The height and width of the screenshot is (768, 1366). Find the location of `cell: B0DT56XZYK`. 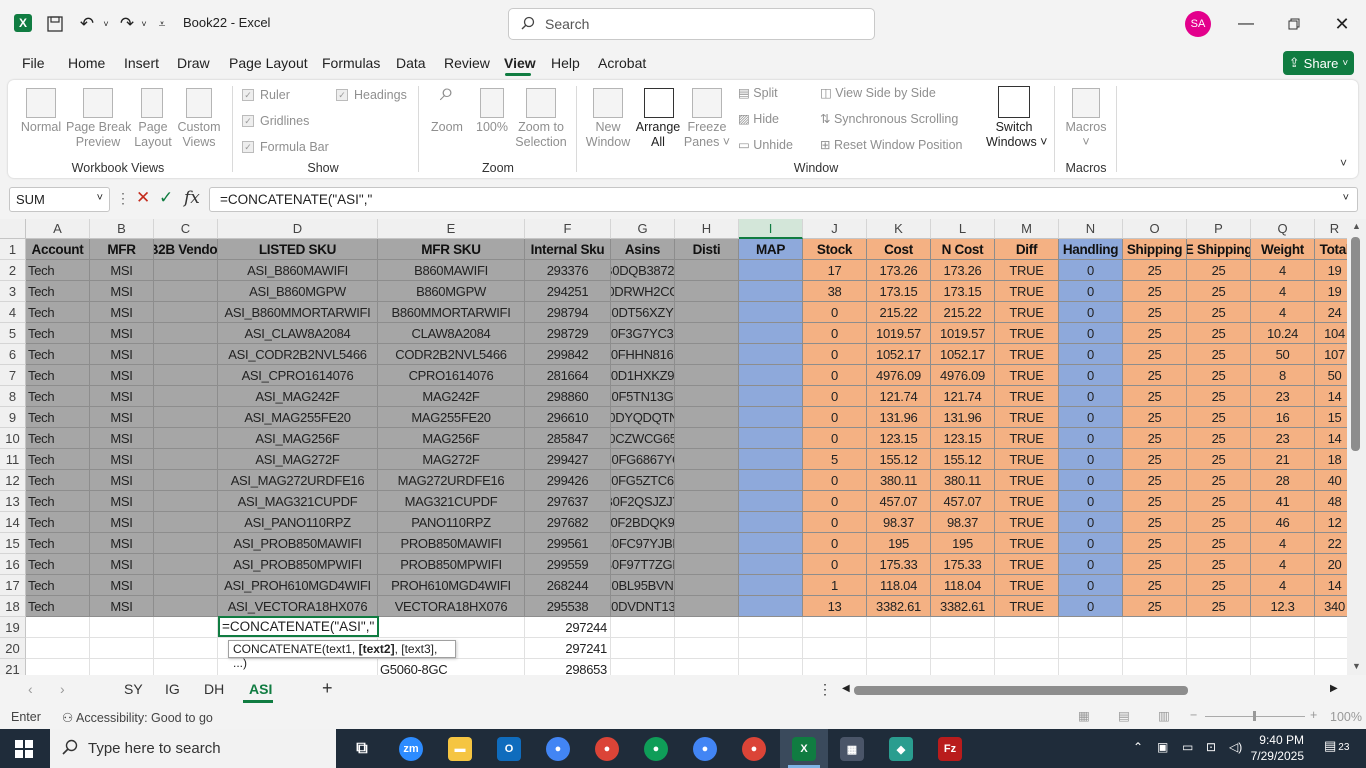

cell: B0DT56XZYK is located at coordinates (643, 312).